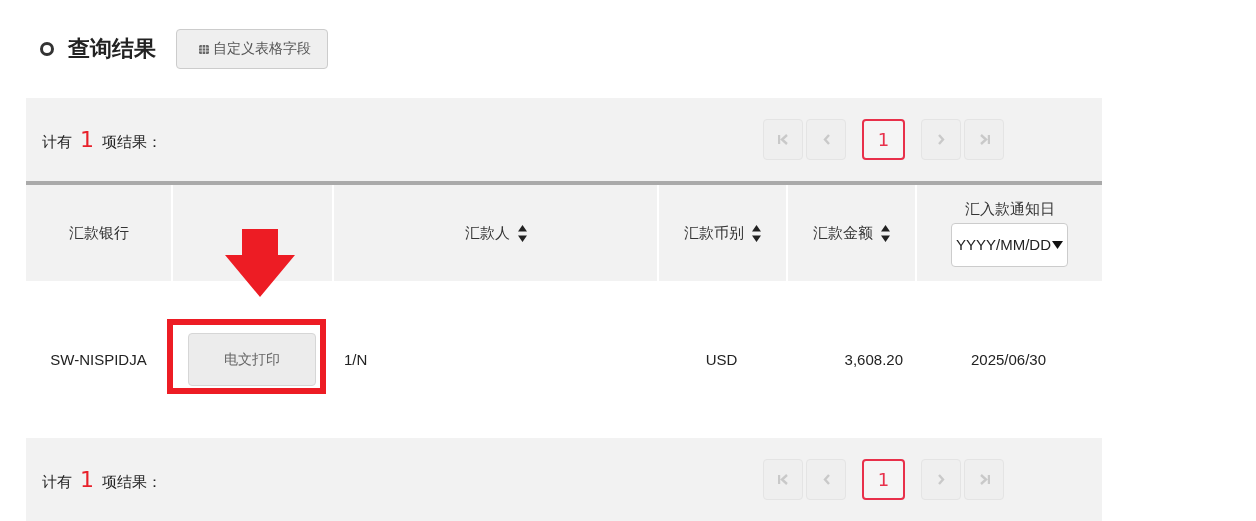 The width and height of the screenshot is (1256, 521). Describe the element at coordinates (98, 233) in the screenshot. I see `column-header: 汇款银行` at that location.